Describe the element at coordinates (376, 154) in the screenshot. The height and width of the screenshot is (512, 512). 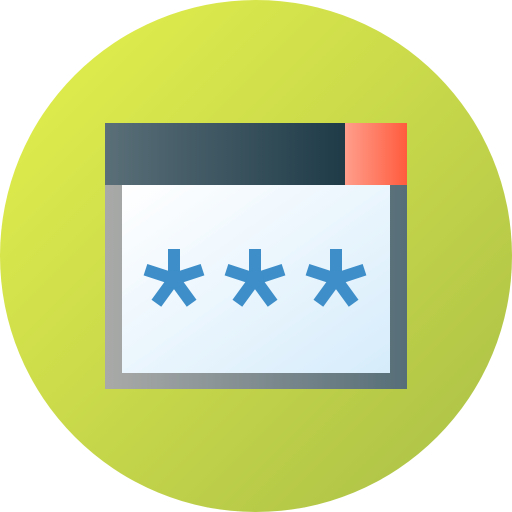
I see `close-button` at that location.